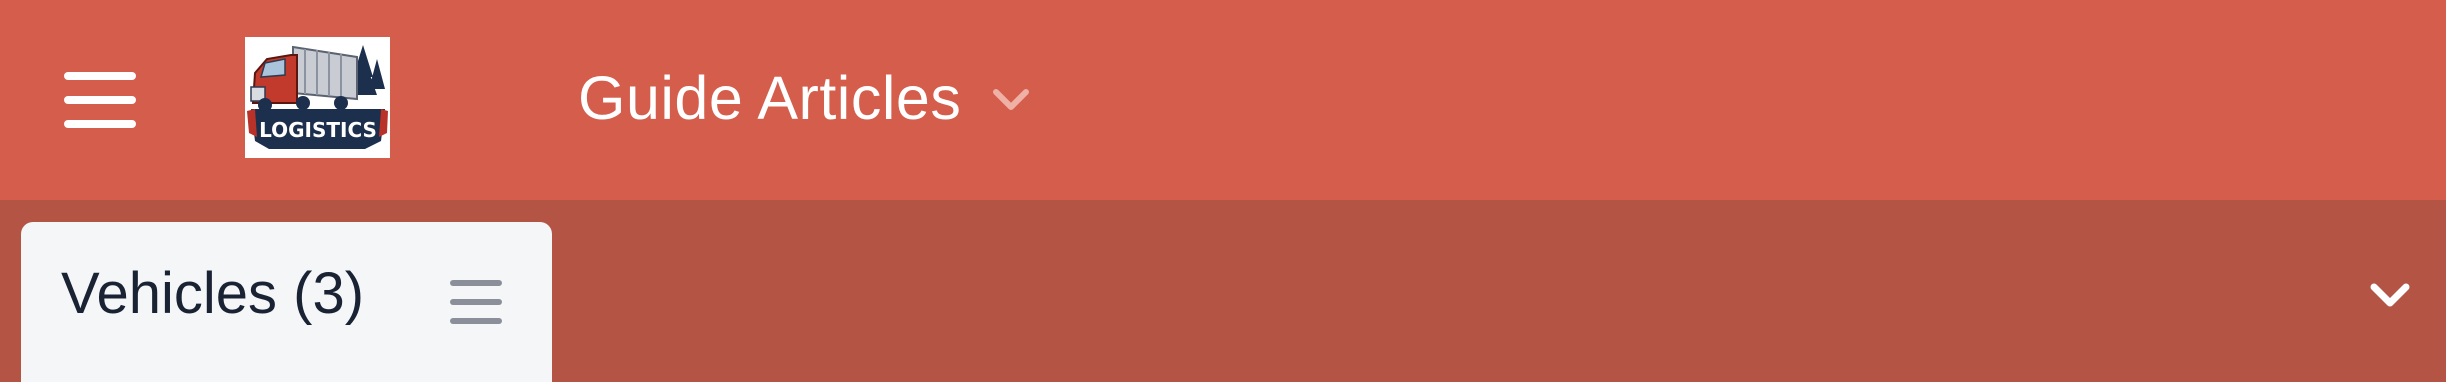 This screenshot has width=2446, height=382. What do you see at coordinates (318, 130) in the screenshot?
I see `logo-text: LOGISTICS` at bounding box center [318, 130].